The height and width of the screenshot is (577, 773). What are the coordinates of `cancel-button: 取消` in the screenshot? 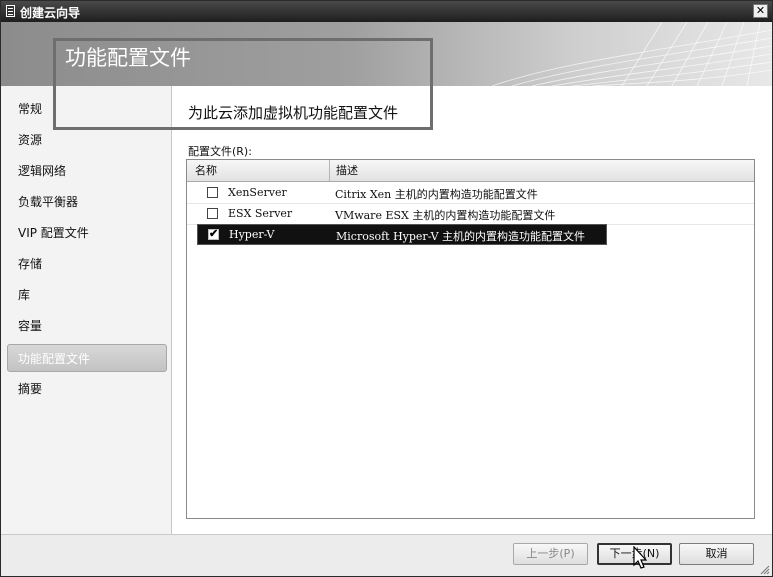 It's located at (716, 554).